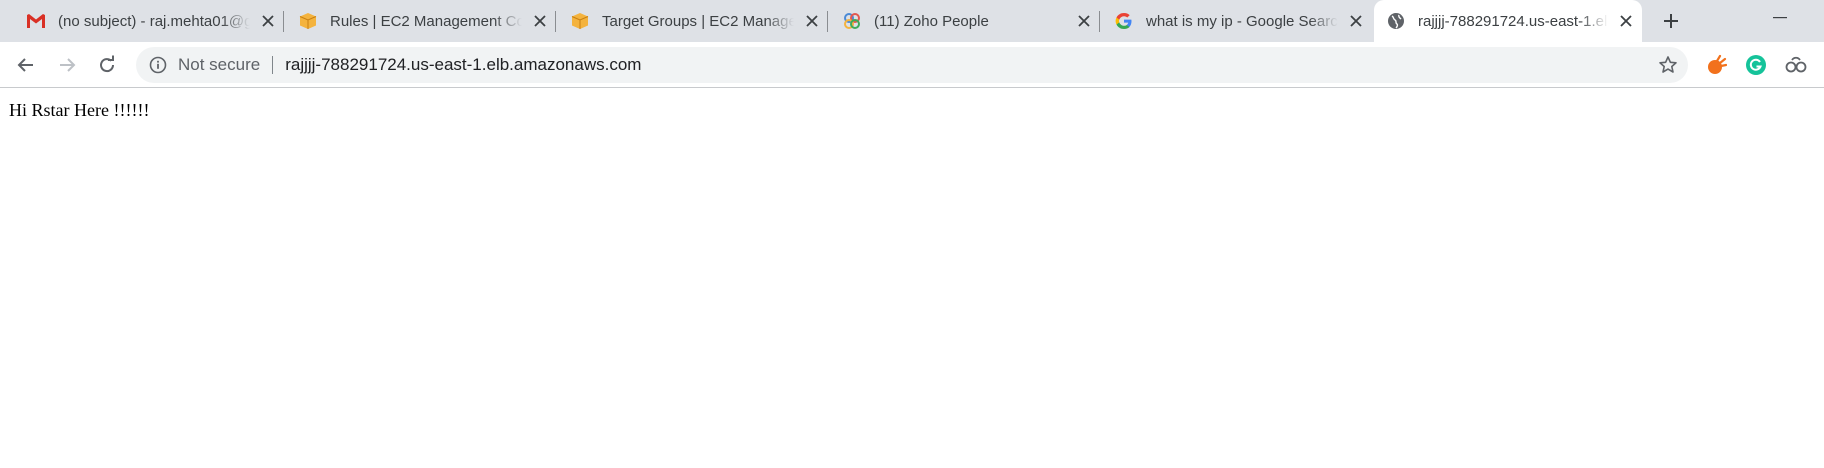  What do you see at coordinates (273, 65) in the screenshot?
I see `address-divider` at bounding box center [273, 65].